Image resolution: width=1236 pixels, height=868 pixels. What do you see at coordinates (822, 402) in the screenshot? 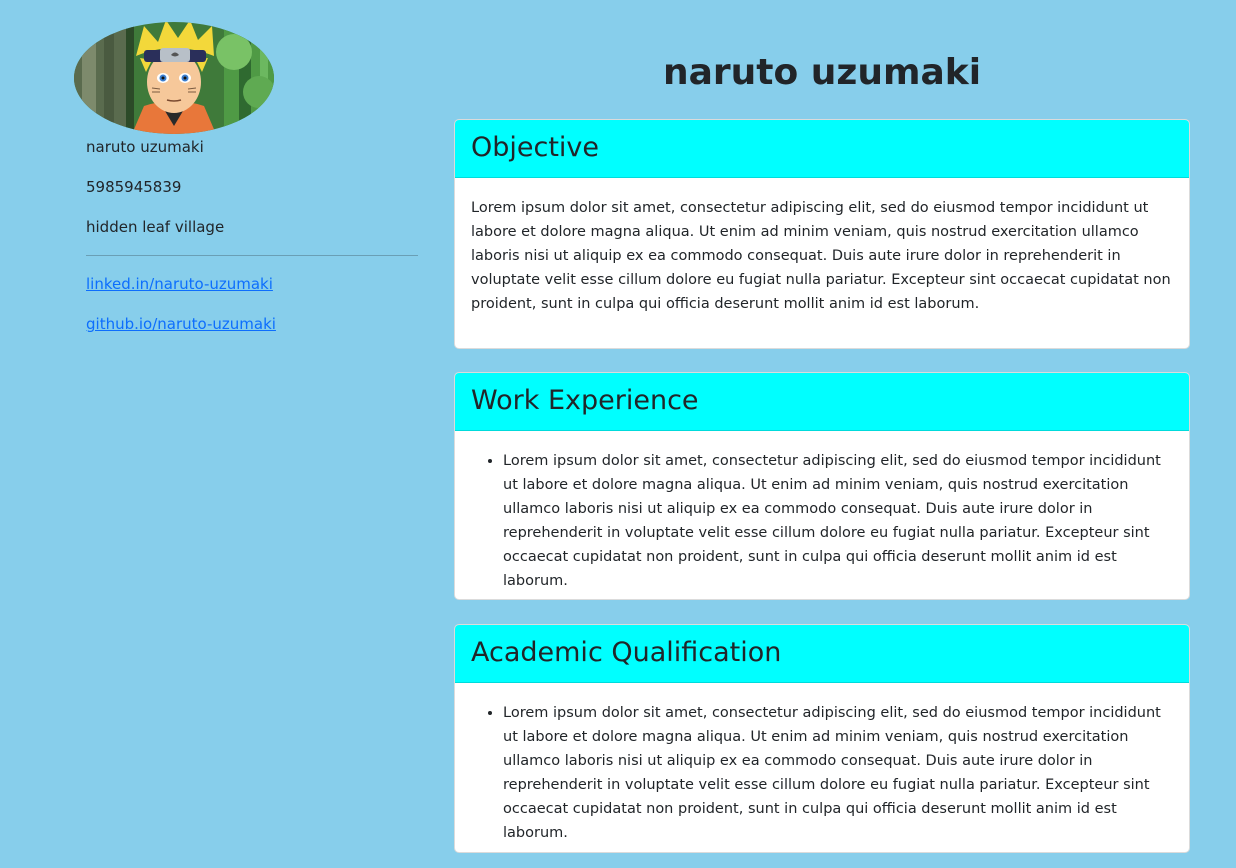
I see `work-experience-heading: Work Experience` at bounding box center [822, 402].